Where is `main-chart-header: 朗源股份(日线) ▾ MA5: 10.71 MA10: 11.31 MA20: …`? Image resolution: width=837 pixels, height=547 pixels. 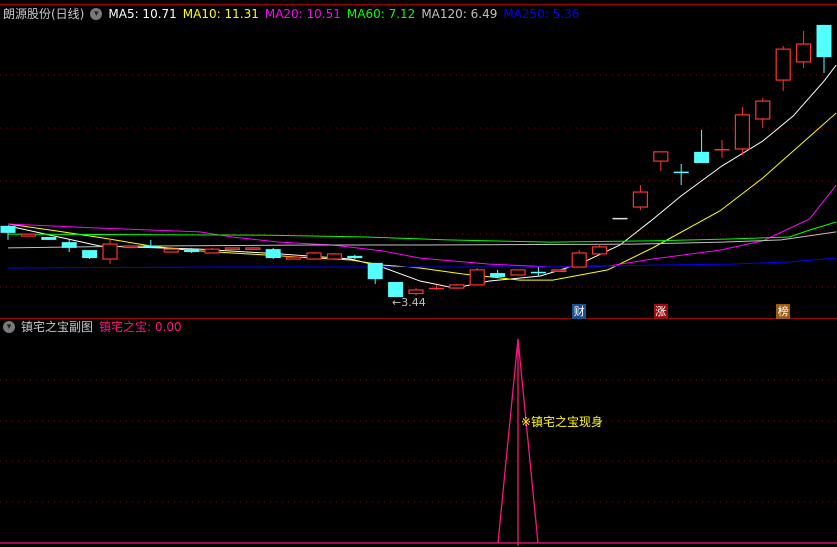
main-chart-header: 朗源股份(日线) ▾ MA5: 10.71 MA10: 11.31 MA20: … is located at coordinates (291, 14).